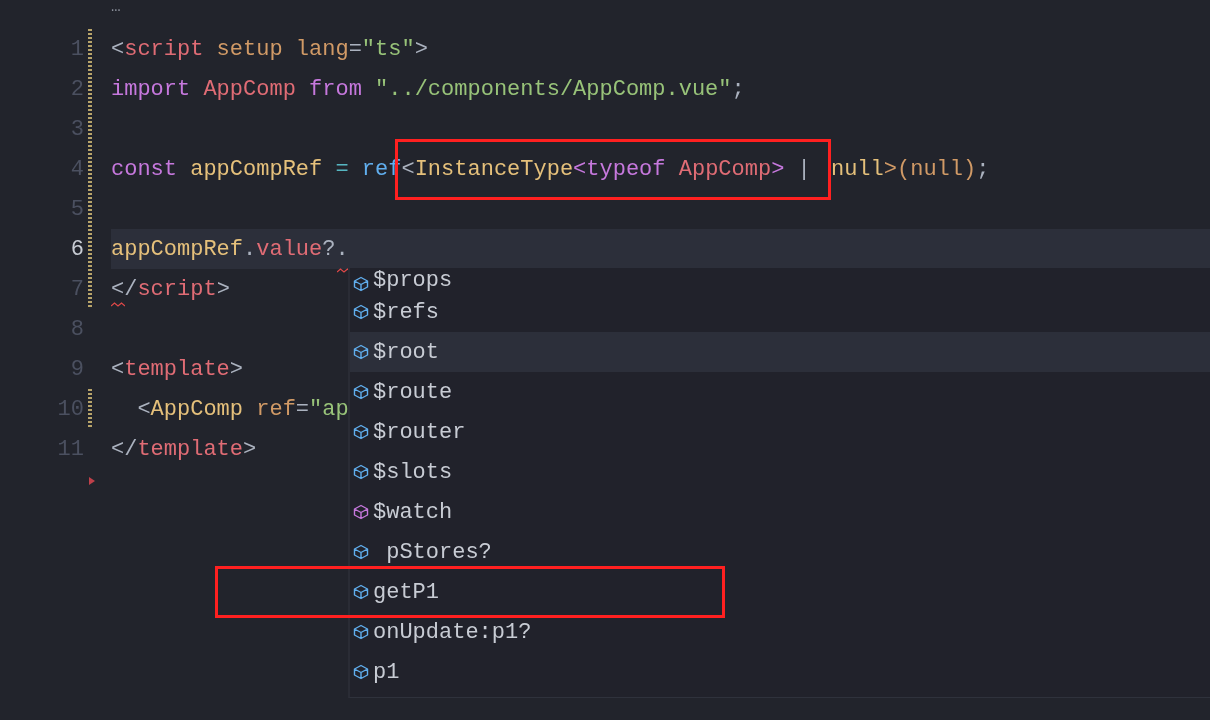 The width and height of the screenshot is (1210, 720). What do you see at coordinates (177, 369) in the screenshot?
I see `code-line: <template>` at bounding box center [177, 369].